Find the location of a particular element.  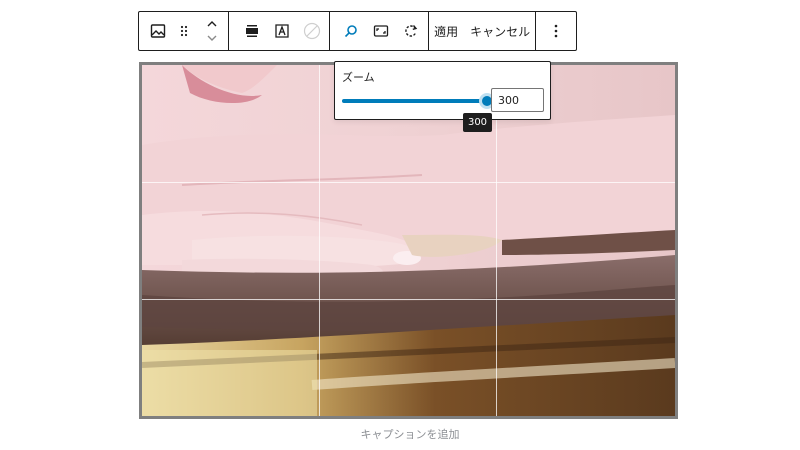

drag-handle-button is located at coordinates (184, 31).